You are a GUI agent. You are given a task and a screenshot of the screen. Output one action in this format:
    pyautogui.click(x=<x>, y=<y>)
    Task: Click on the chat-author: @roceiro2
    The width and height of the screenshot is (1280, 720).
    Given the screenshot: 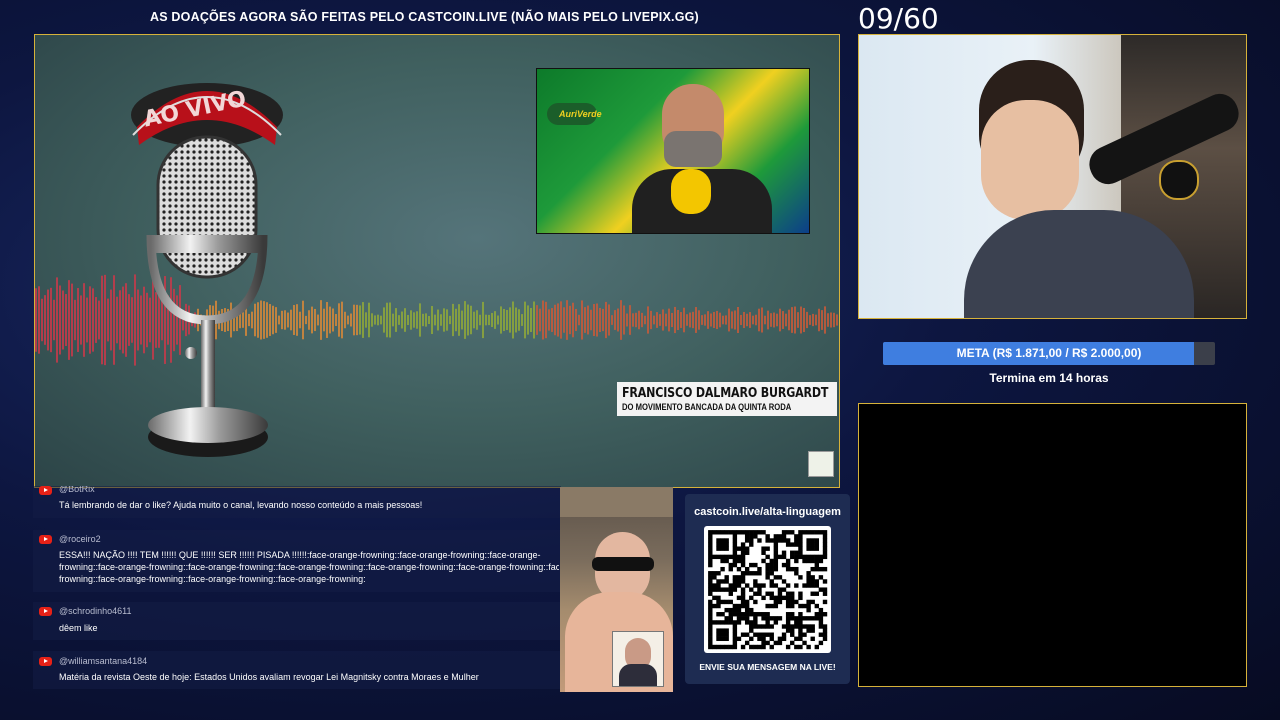 What is the action you would take?
    pyautogui.click(x=80, y=539)
    